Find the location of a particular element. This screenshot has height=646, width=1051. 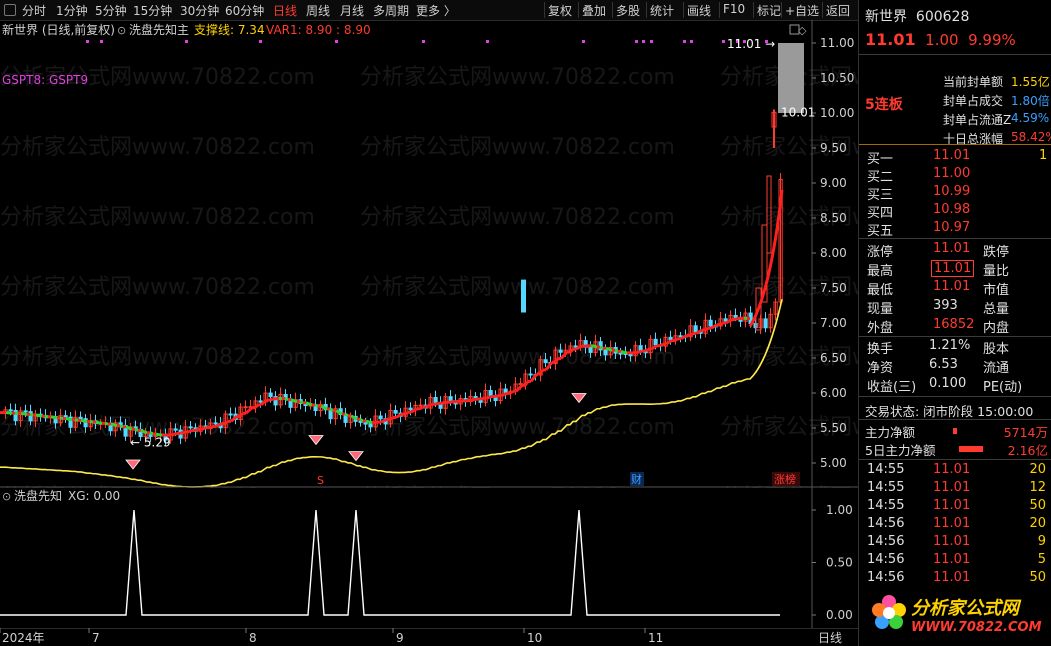

seal-label: 封单占流通Z is located at coordinates (977, 120).